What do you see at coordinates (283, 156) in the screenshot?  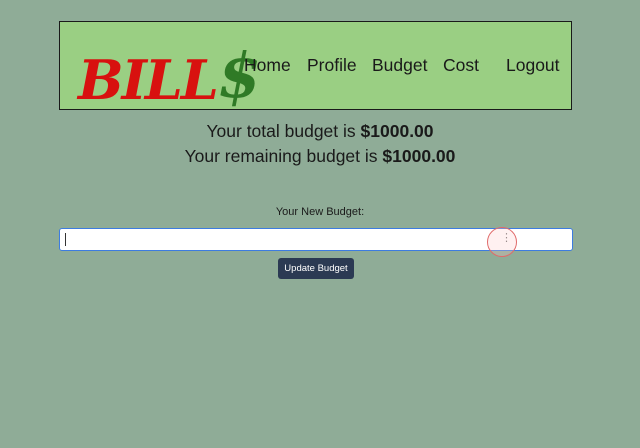 I see `remaining-budget-prefix: Your remaining budget is` at bounding box center [283, 156].